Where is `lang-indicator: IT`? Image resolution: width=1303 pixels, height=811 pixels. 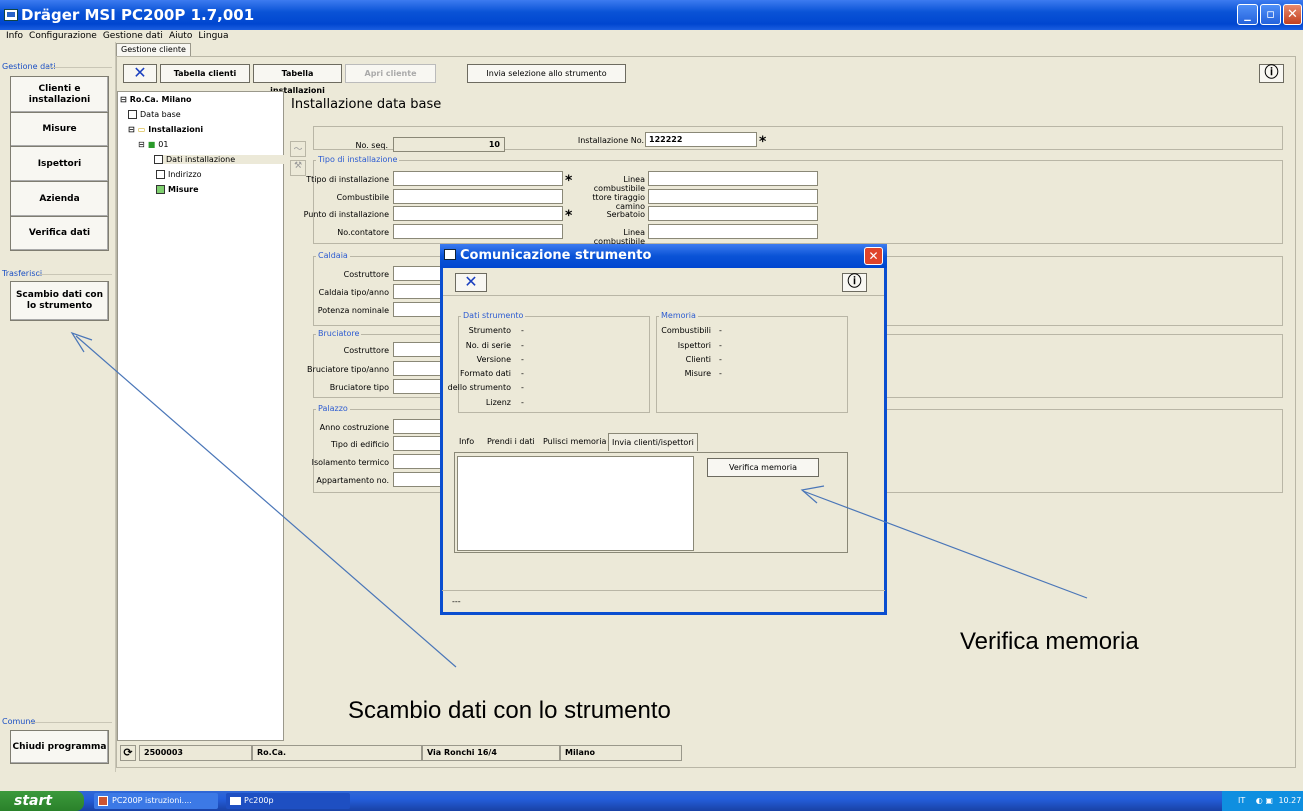 lang-indicator: IT is located at coordinates (1241, 800).